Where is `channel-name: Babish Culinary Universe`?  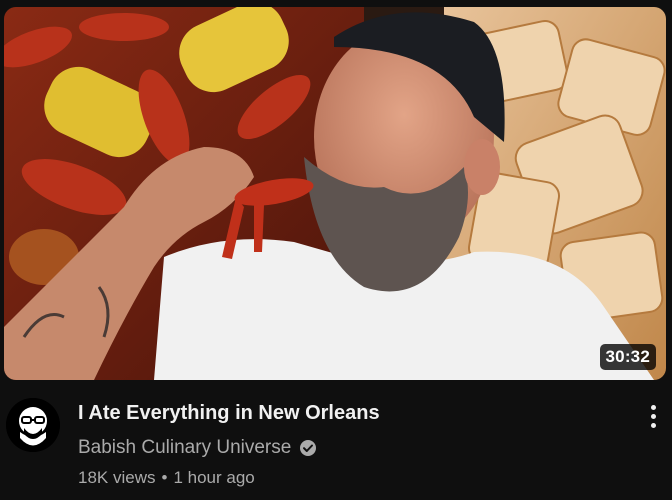
channel-name: Babish Culinary Universe is located at coordinates (184, 448).